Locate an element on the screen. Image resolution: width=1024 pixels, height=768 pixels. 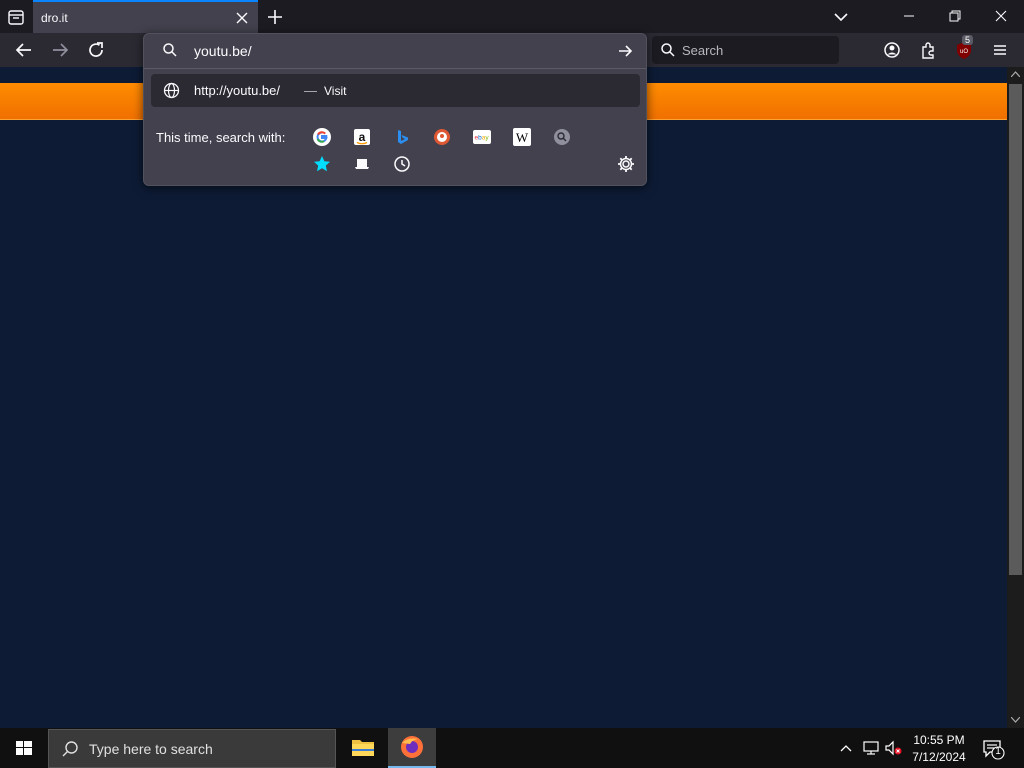
tab-active: dro.it is located at coordinates (145, 16).